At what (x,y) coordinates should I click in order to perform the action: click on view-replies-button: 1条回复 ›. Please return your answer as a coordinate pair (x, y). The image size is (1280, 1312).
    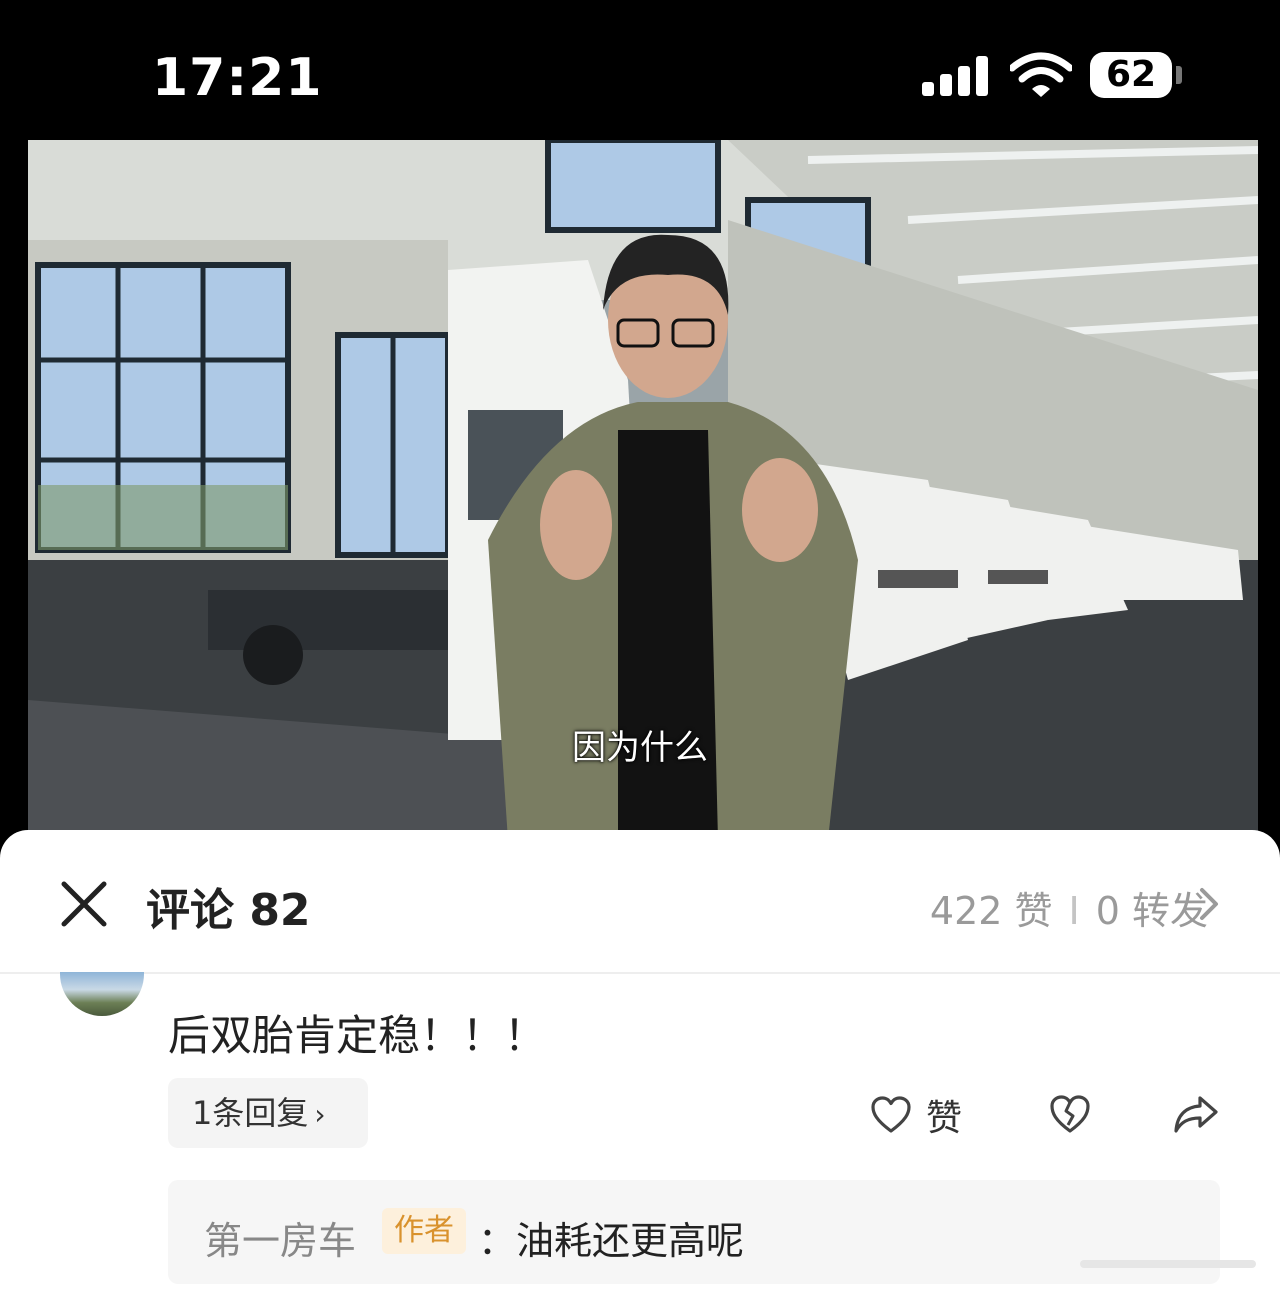
    Looking at the image, I should click on (268, 1113).